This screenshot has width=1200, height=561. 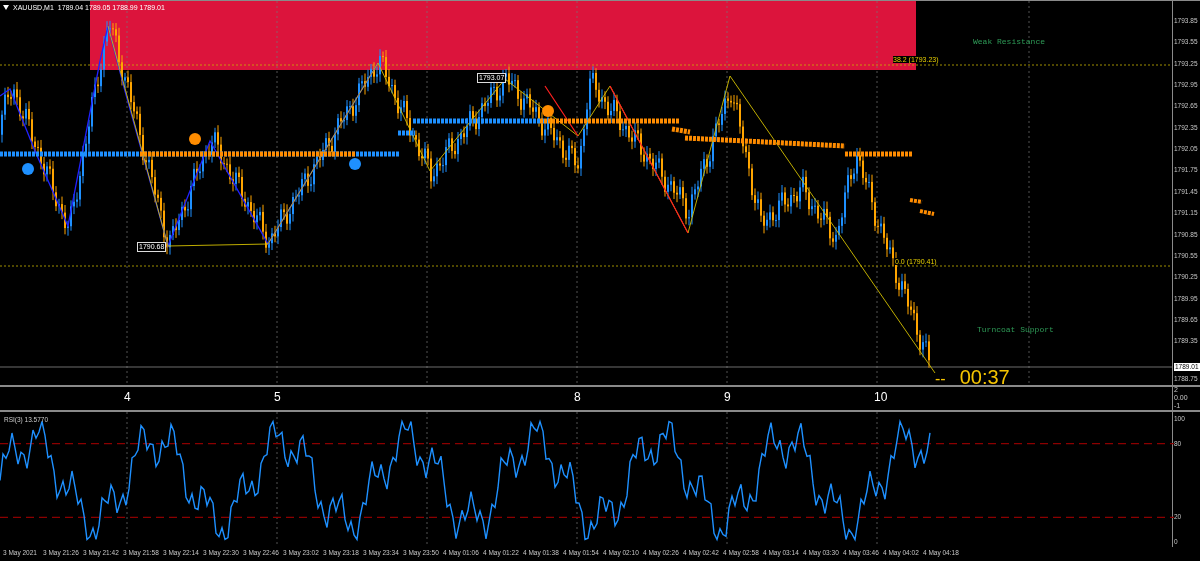 I want to click on dropdown-icon, so click(x=6, y=7).